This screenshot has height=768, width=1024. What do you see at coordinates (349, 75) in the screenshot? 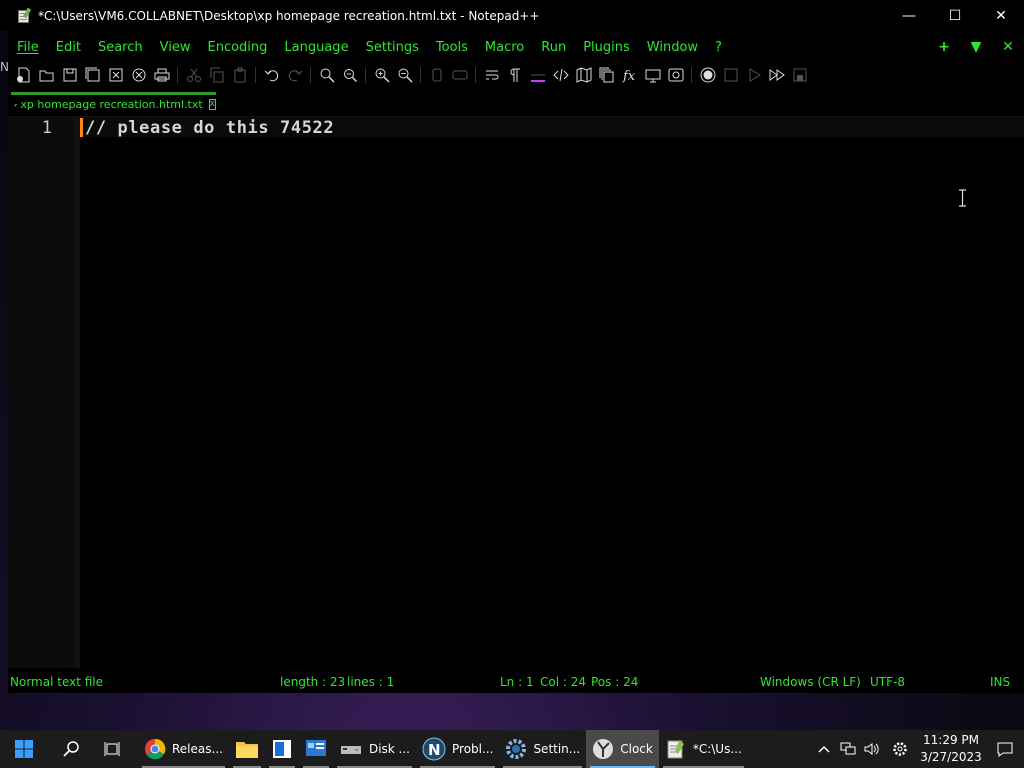
I see `replace-icon` at bounding box center [349, 75].